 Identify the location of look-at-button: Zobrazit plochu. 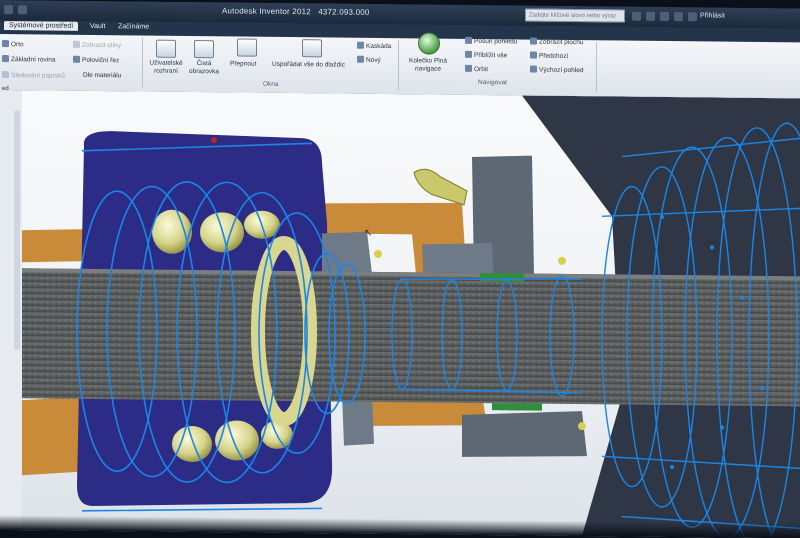
(556, 41).